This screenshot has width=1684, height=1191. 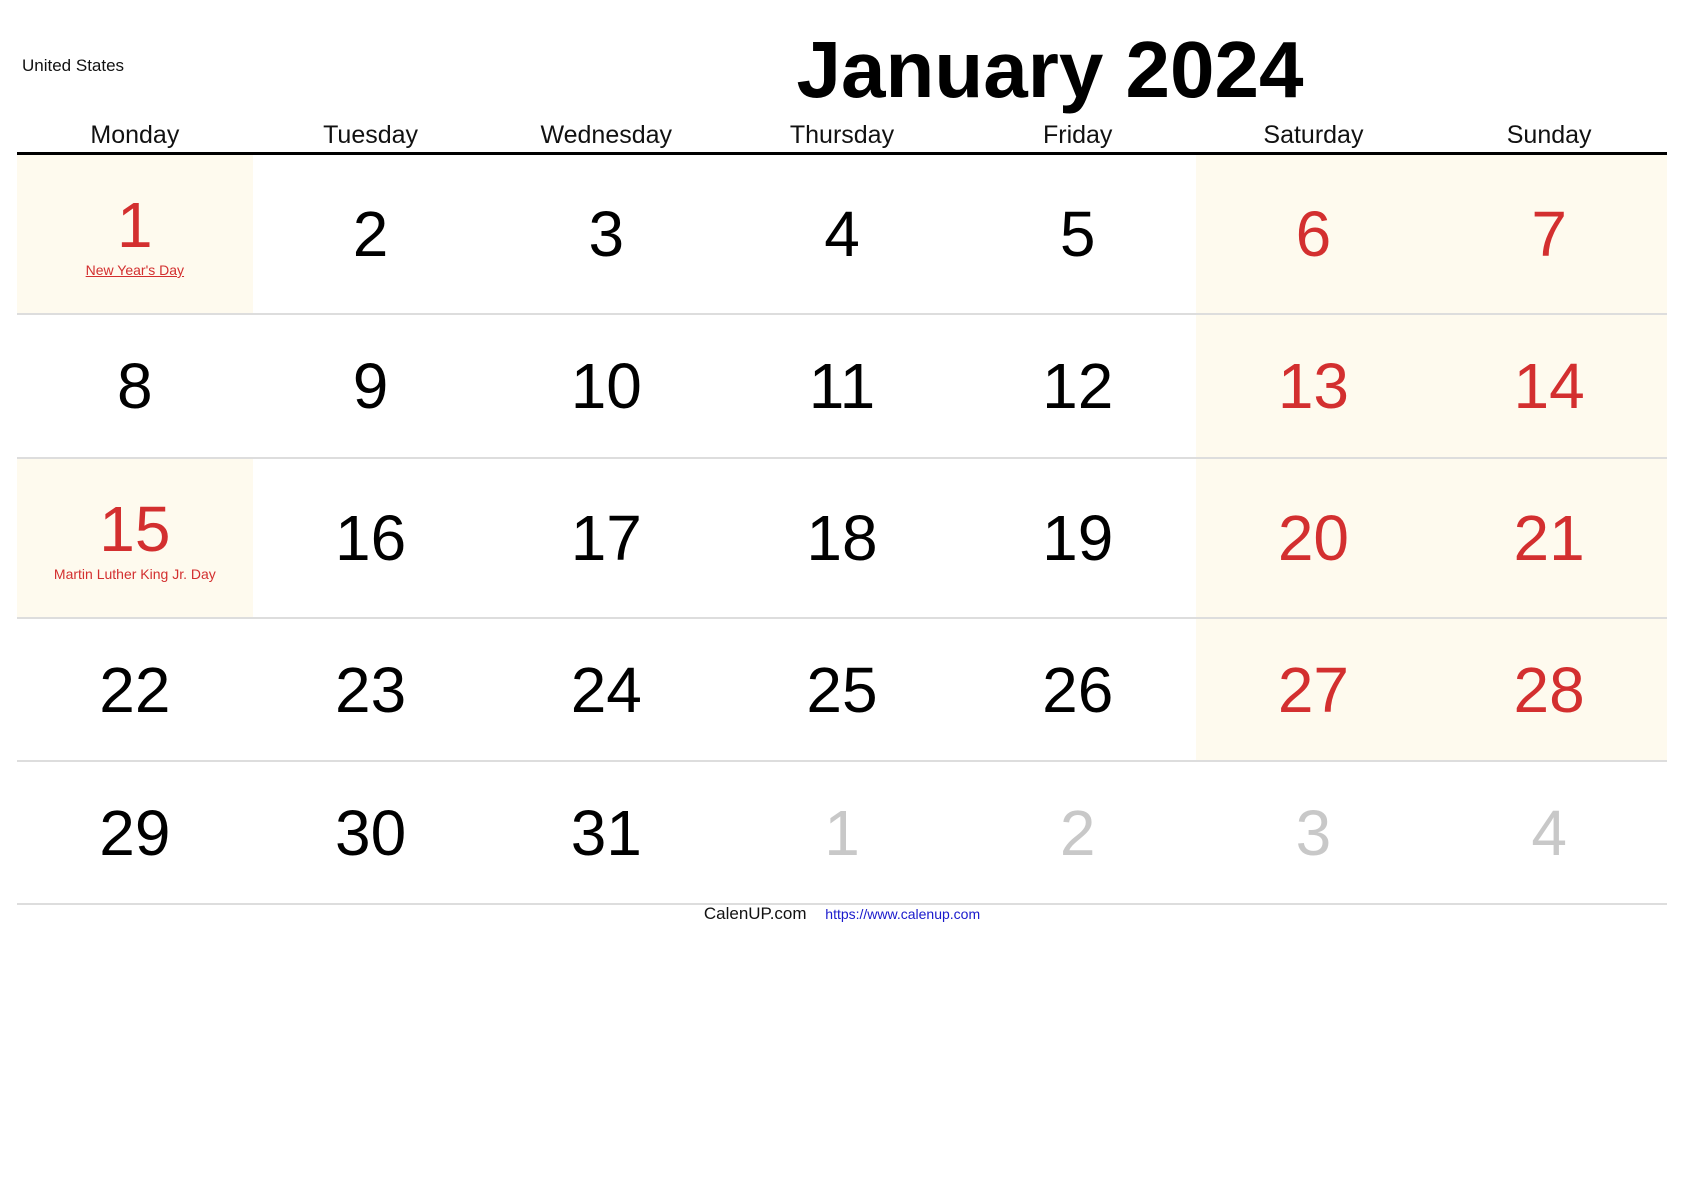 I want to click on day-cell: 26, so click(x=1078, y=689).